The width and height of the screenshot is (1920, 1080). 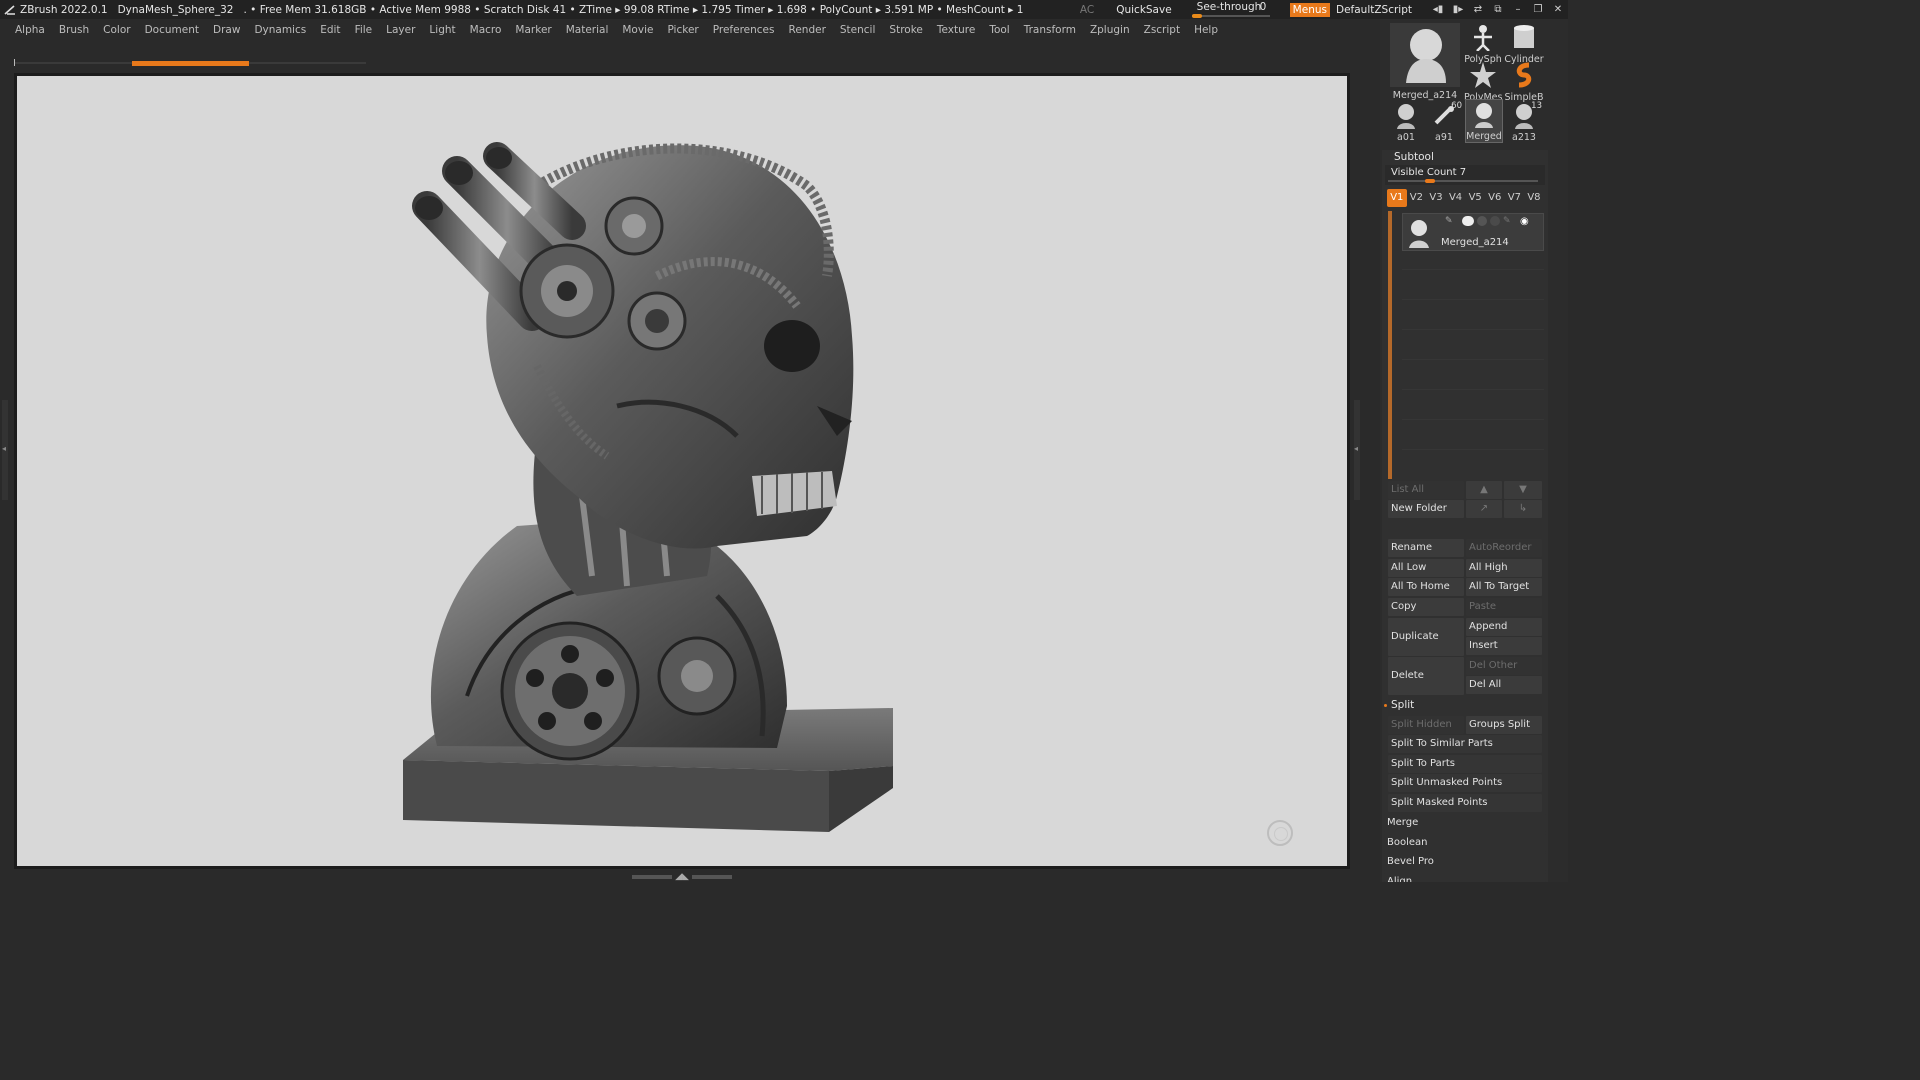 I want to click on menu-preferences: Preferences, so click(x=744, y=30).